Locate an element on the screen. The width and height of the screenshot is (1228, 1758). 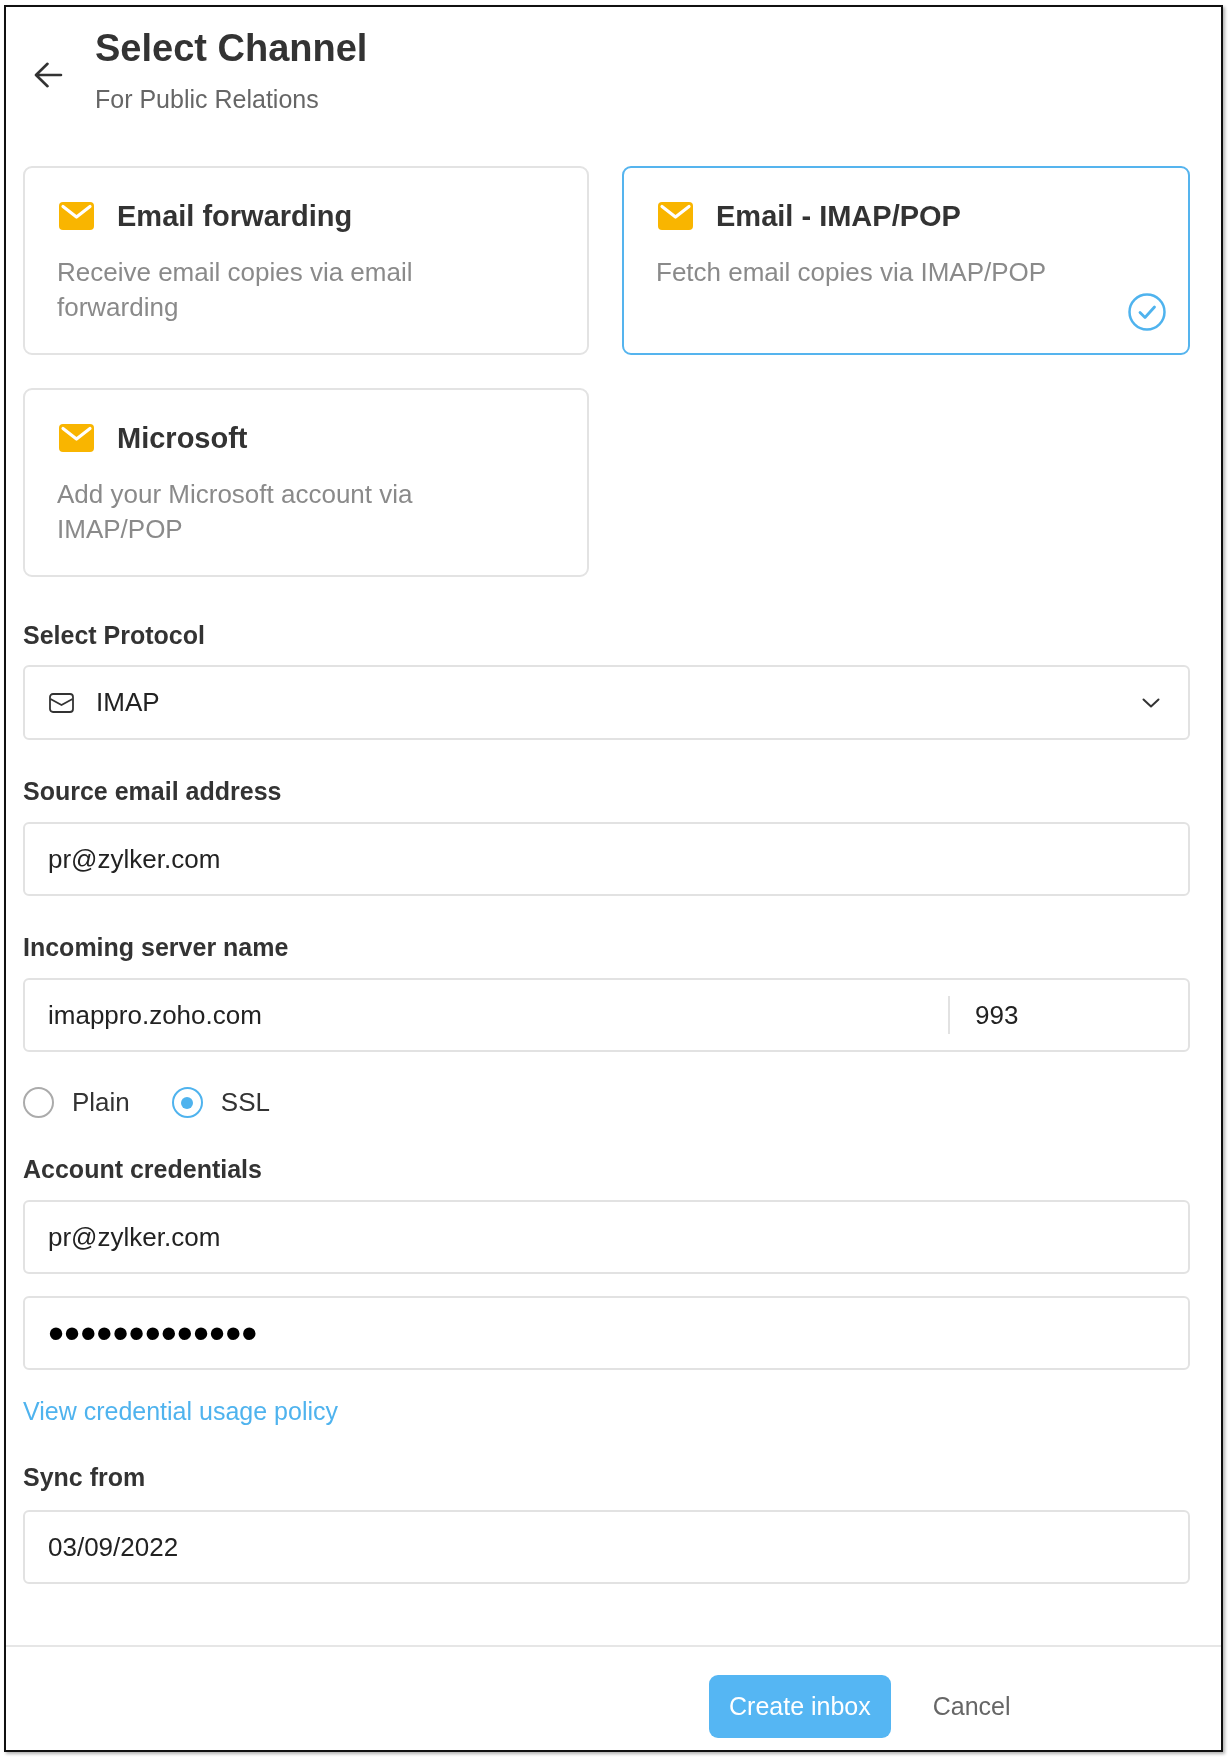
field-label: Sync from is located at coordinates (85, 1477).